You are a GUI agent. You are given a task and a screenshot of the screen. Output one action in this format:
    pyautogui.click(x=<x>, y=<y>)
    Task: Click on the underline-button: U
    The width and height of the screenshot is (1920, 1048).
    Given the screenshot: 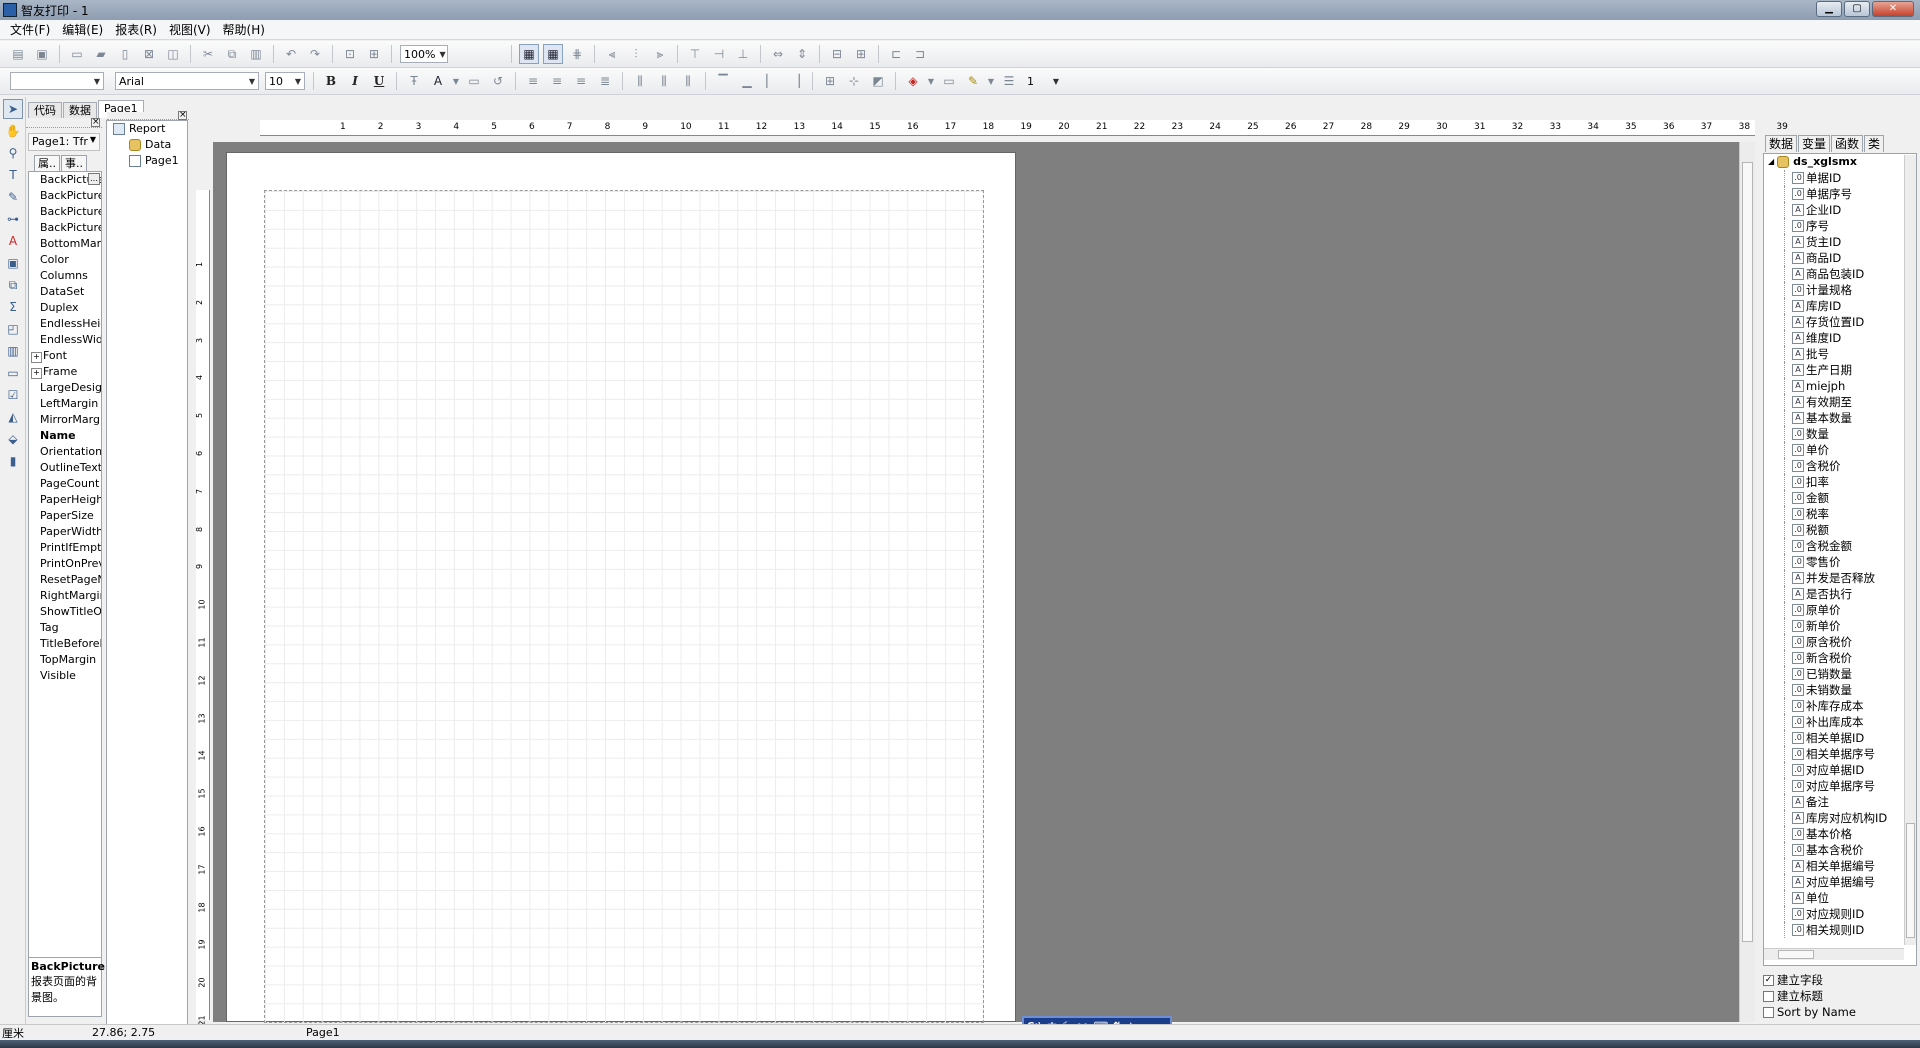 What is the action you would take?
    pyautogui.click(x=379, y=81)
    